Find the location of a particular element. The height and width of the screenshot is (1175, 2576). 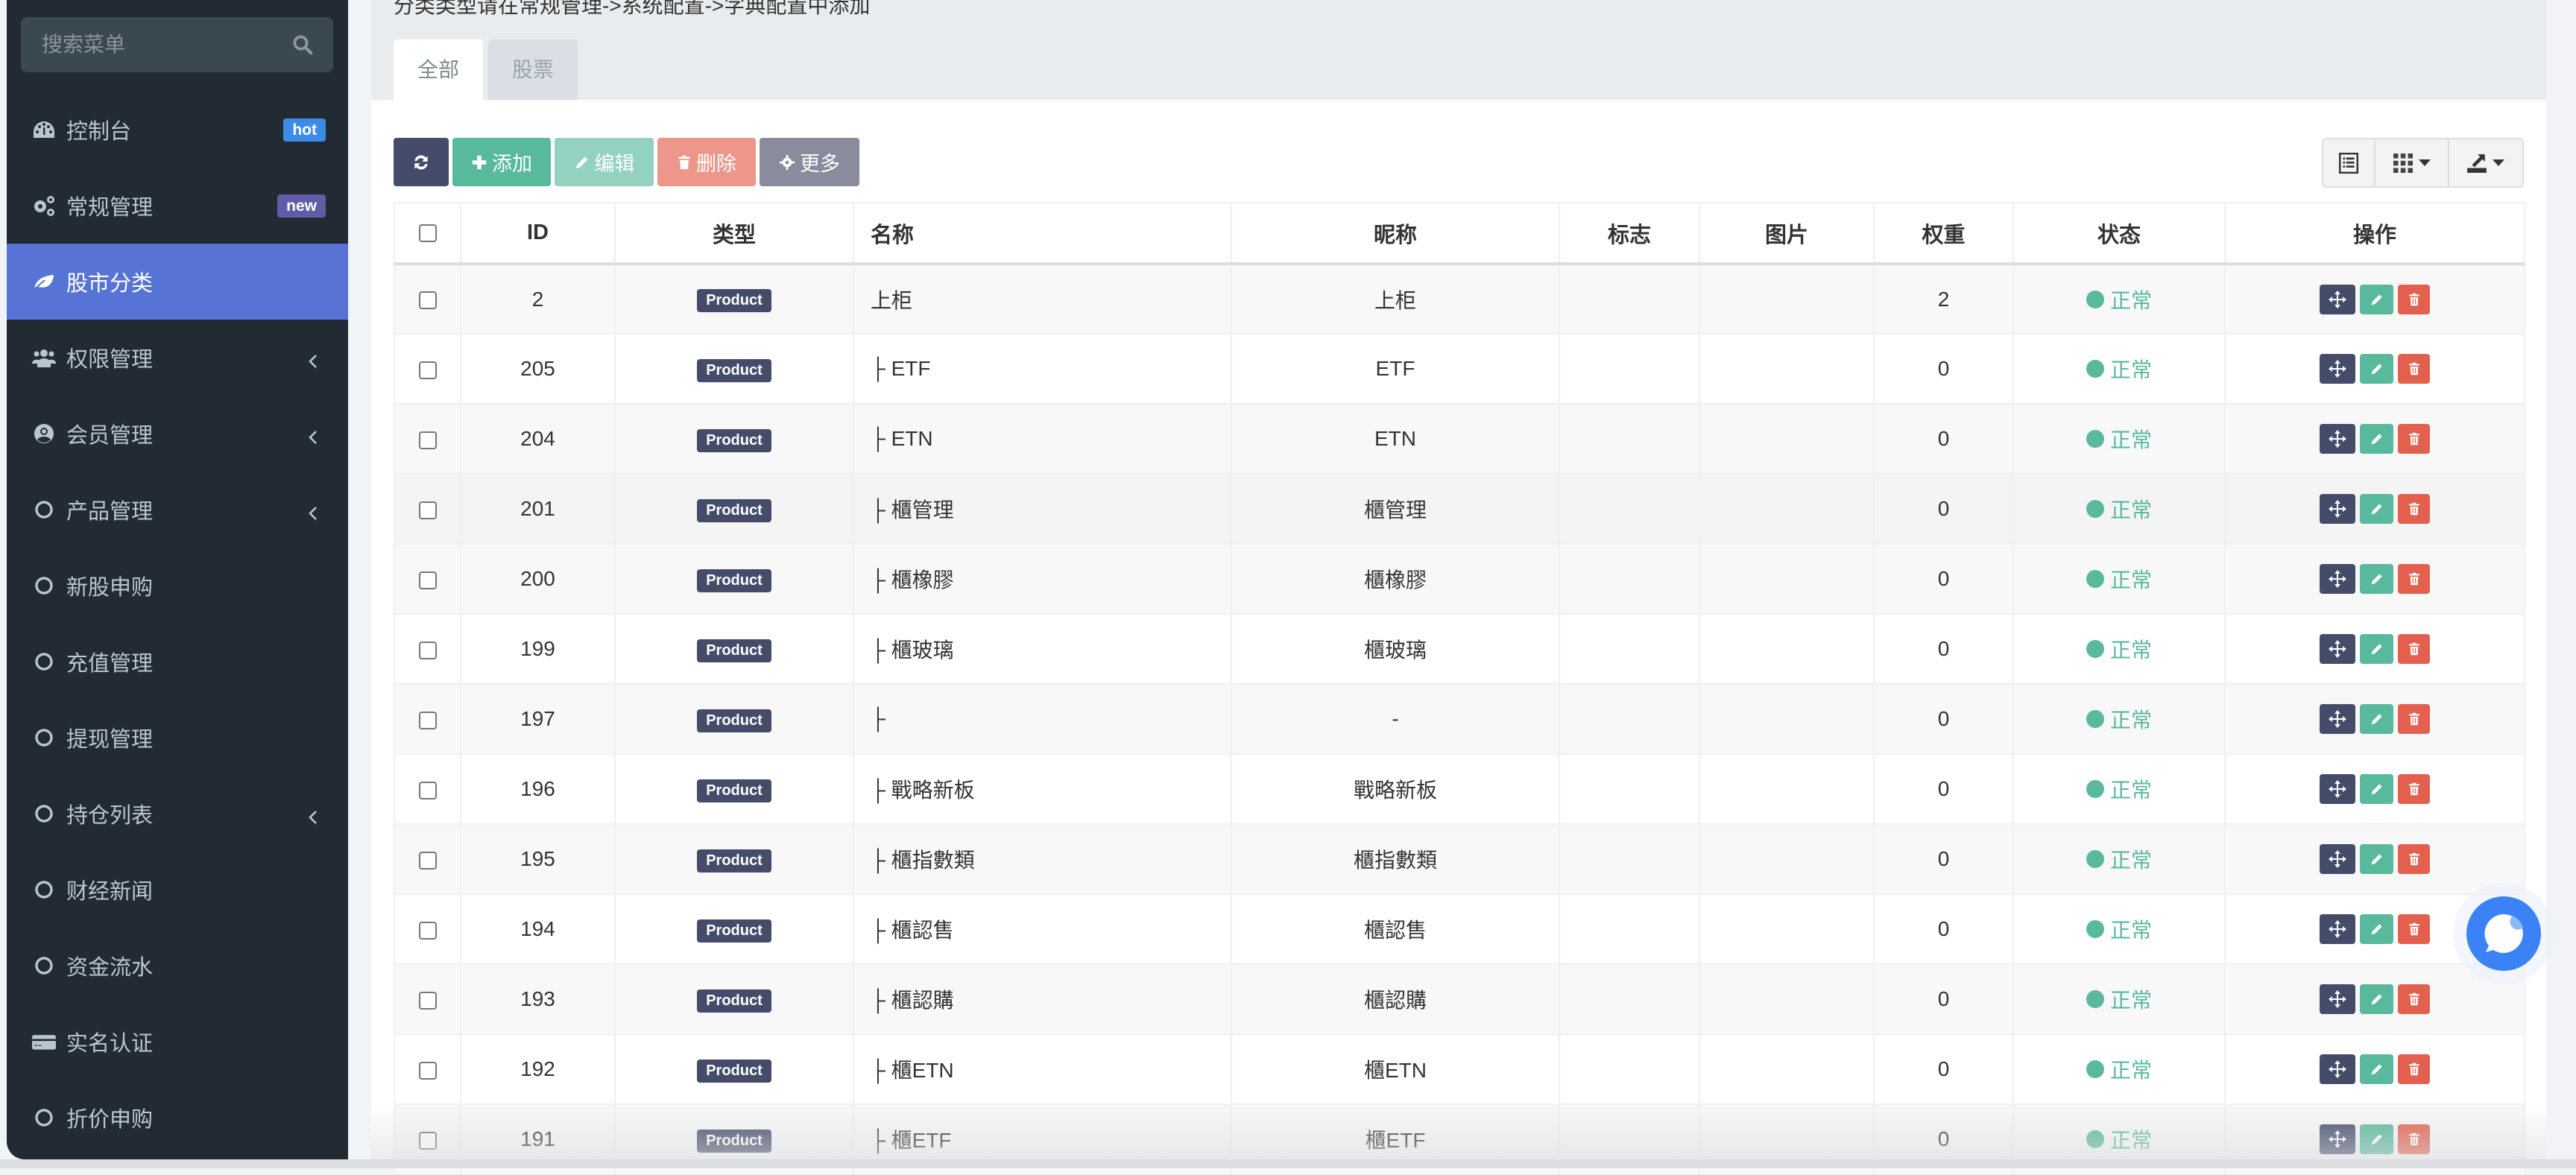

table-row: 193 Product ├ 櫃認購 櫃認購 0 正常 is located at coordinates (1459, 999).